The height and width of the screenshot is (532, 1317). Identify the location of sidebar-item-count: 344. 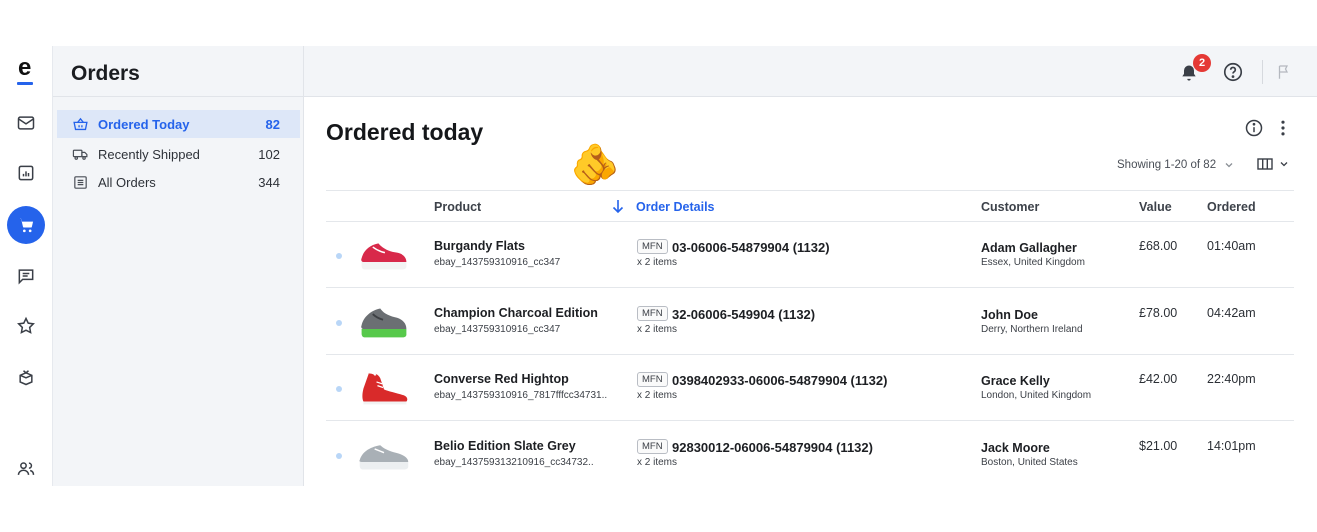
(269, 182).